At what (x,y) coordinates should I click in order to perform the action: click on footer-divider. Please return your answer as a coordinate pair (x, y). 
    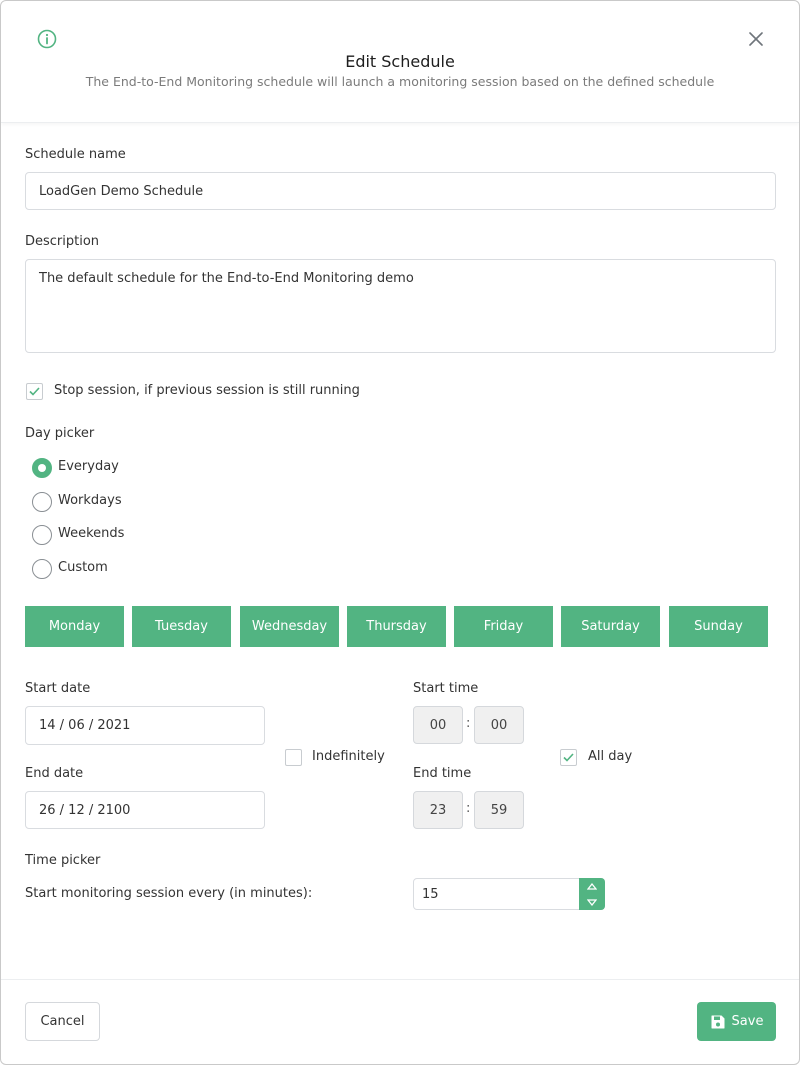
    Looking at the image, I should click on (400, 979).